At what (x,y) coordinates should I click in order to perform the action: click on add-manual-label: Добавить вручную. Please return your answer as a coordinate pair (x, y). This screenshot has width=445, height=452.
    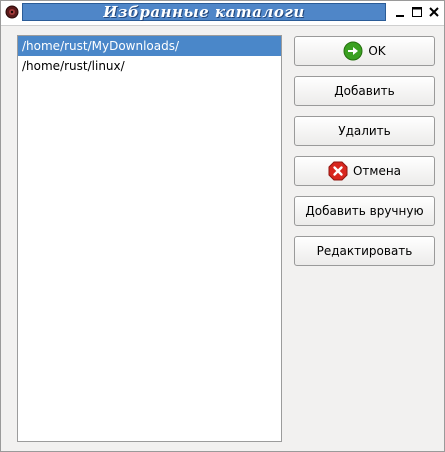
    Looking at the image, I should click on (364, 211).